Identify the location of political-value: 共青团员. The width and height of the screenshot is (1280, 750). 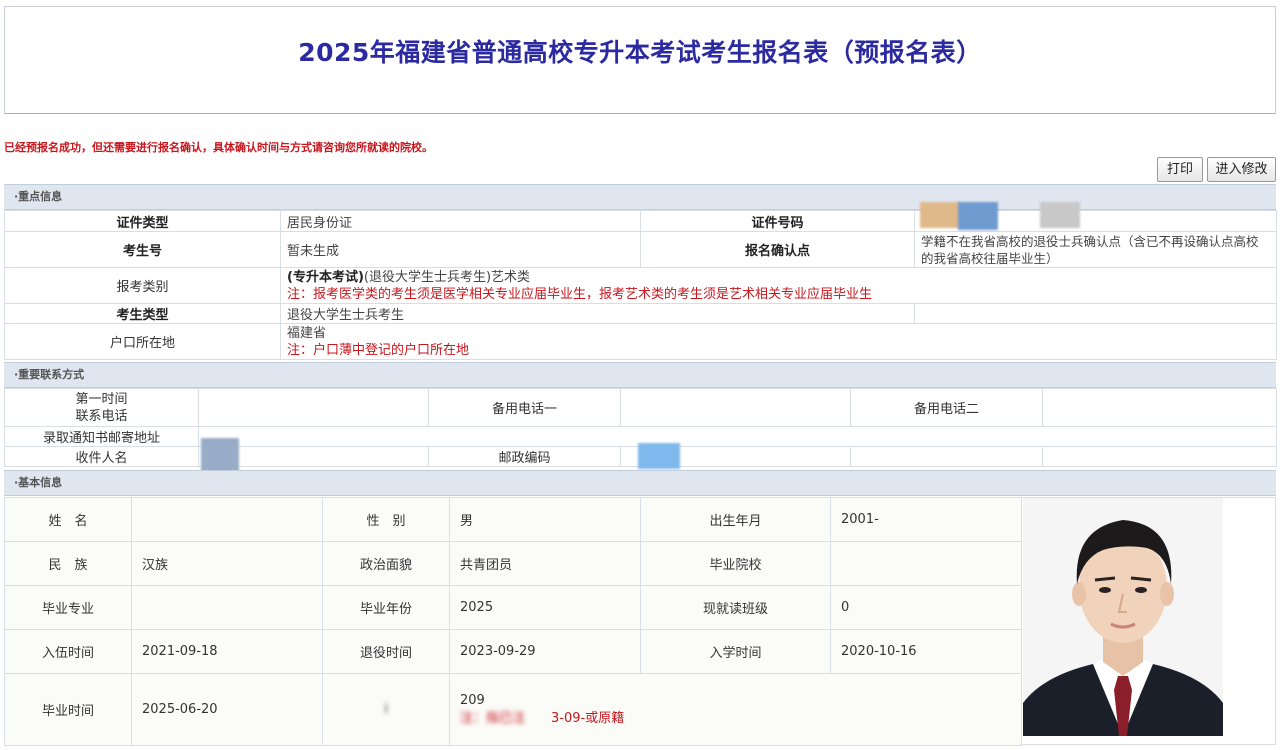
(545, 563).